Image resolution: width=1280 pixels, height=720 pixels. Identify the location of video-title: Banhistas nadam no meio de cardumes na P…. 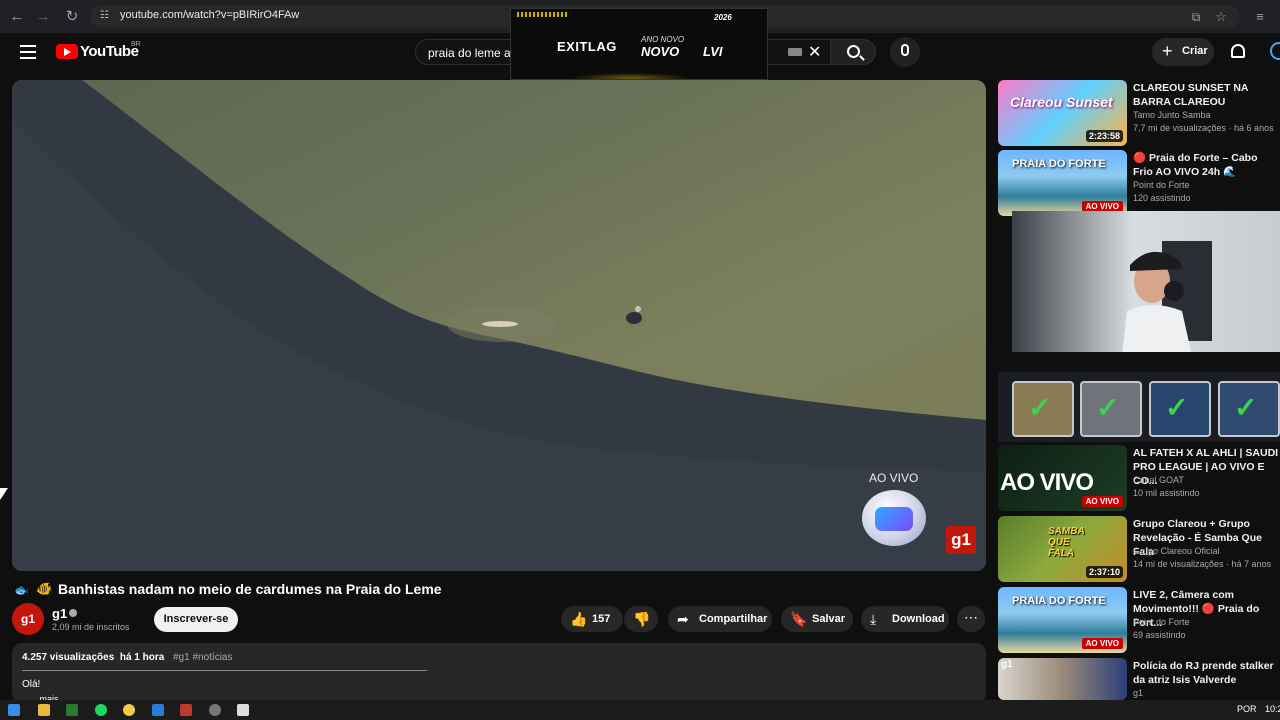
(250, 589).